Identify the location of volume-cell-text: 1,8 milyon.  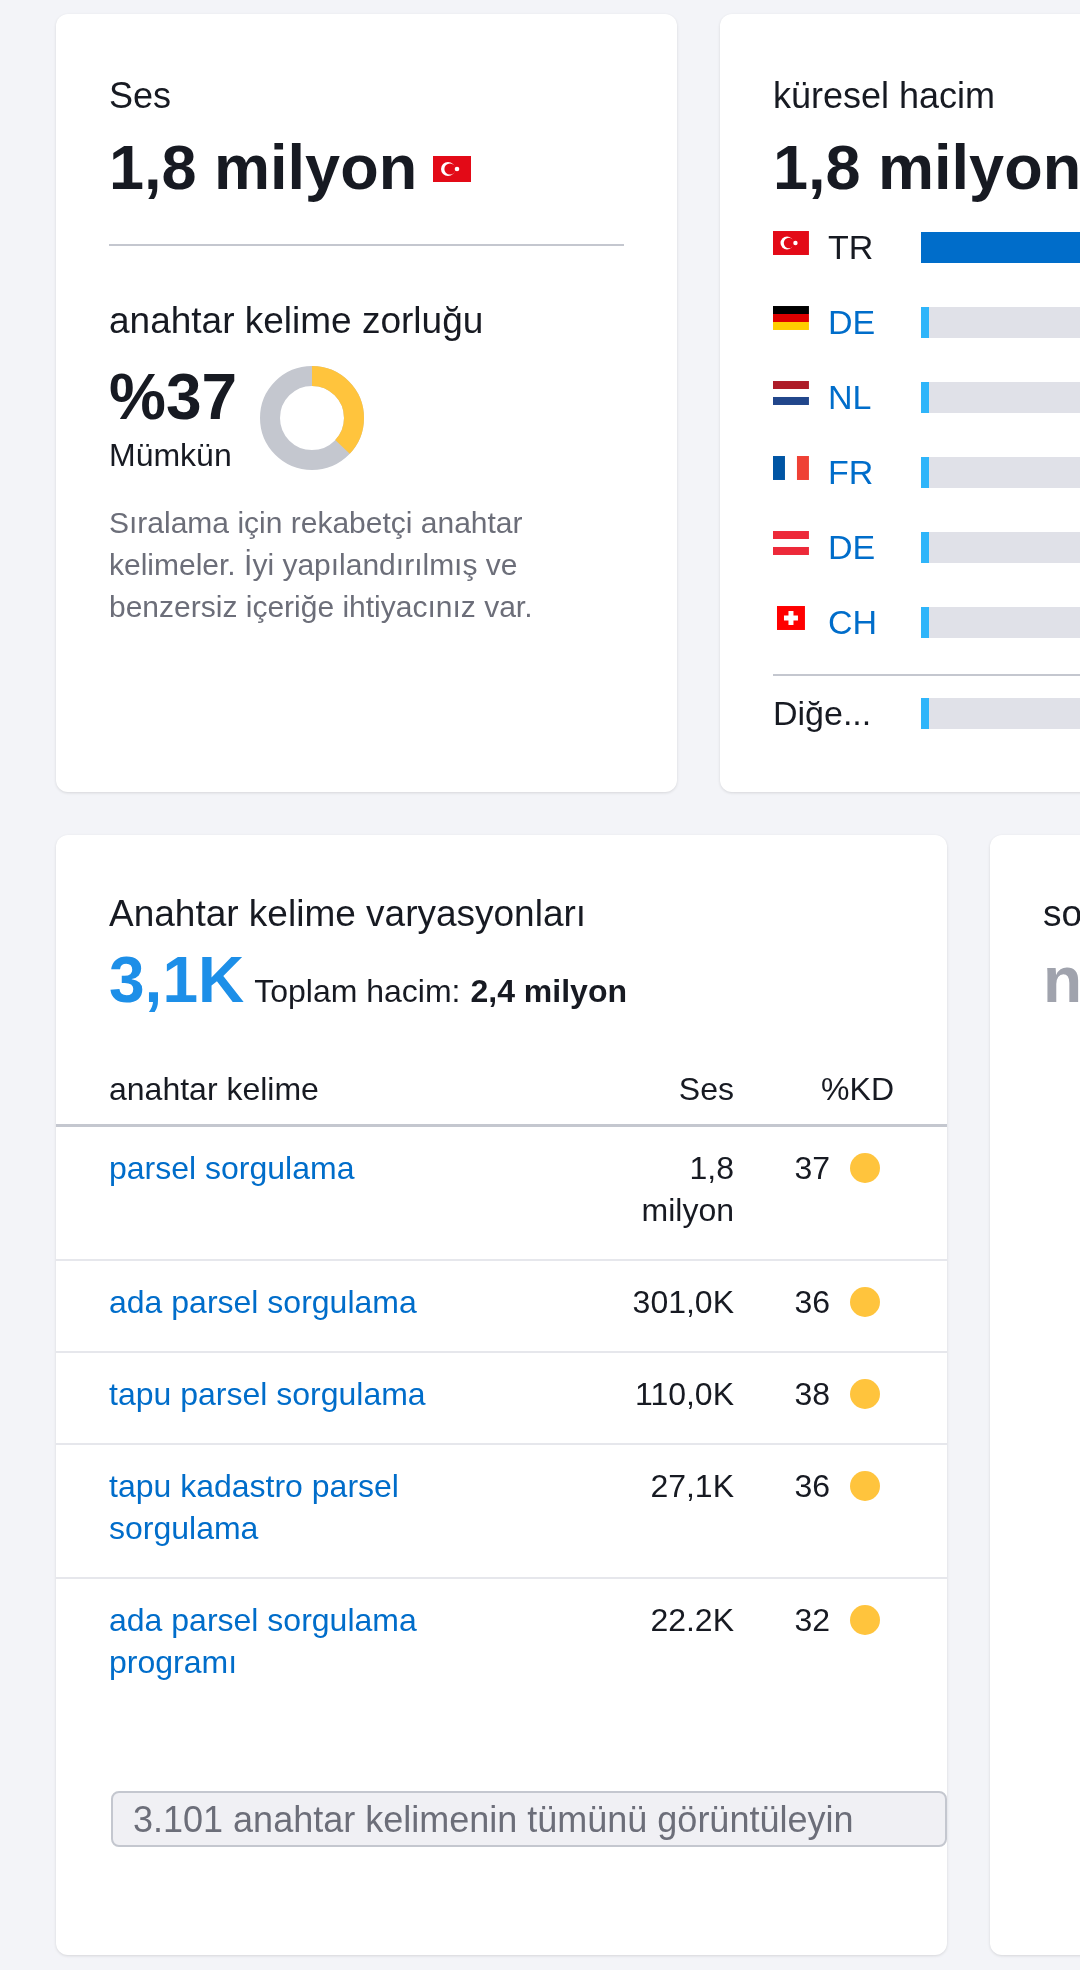
(687, 1189).